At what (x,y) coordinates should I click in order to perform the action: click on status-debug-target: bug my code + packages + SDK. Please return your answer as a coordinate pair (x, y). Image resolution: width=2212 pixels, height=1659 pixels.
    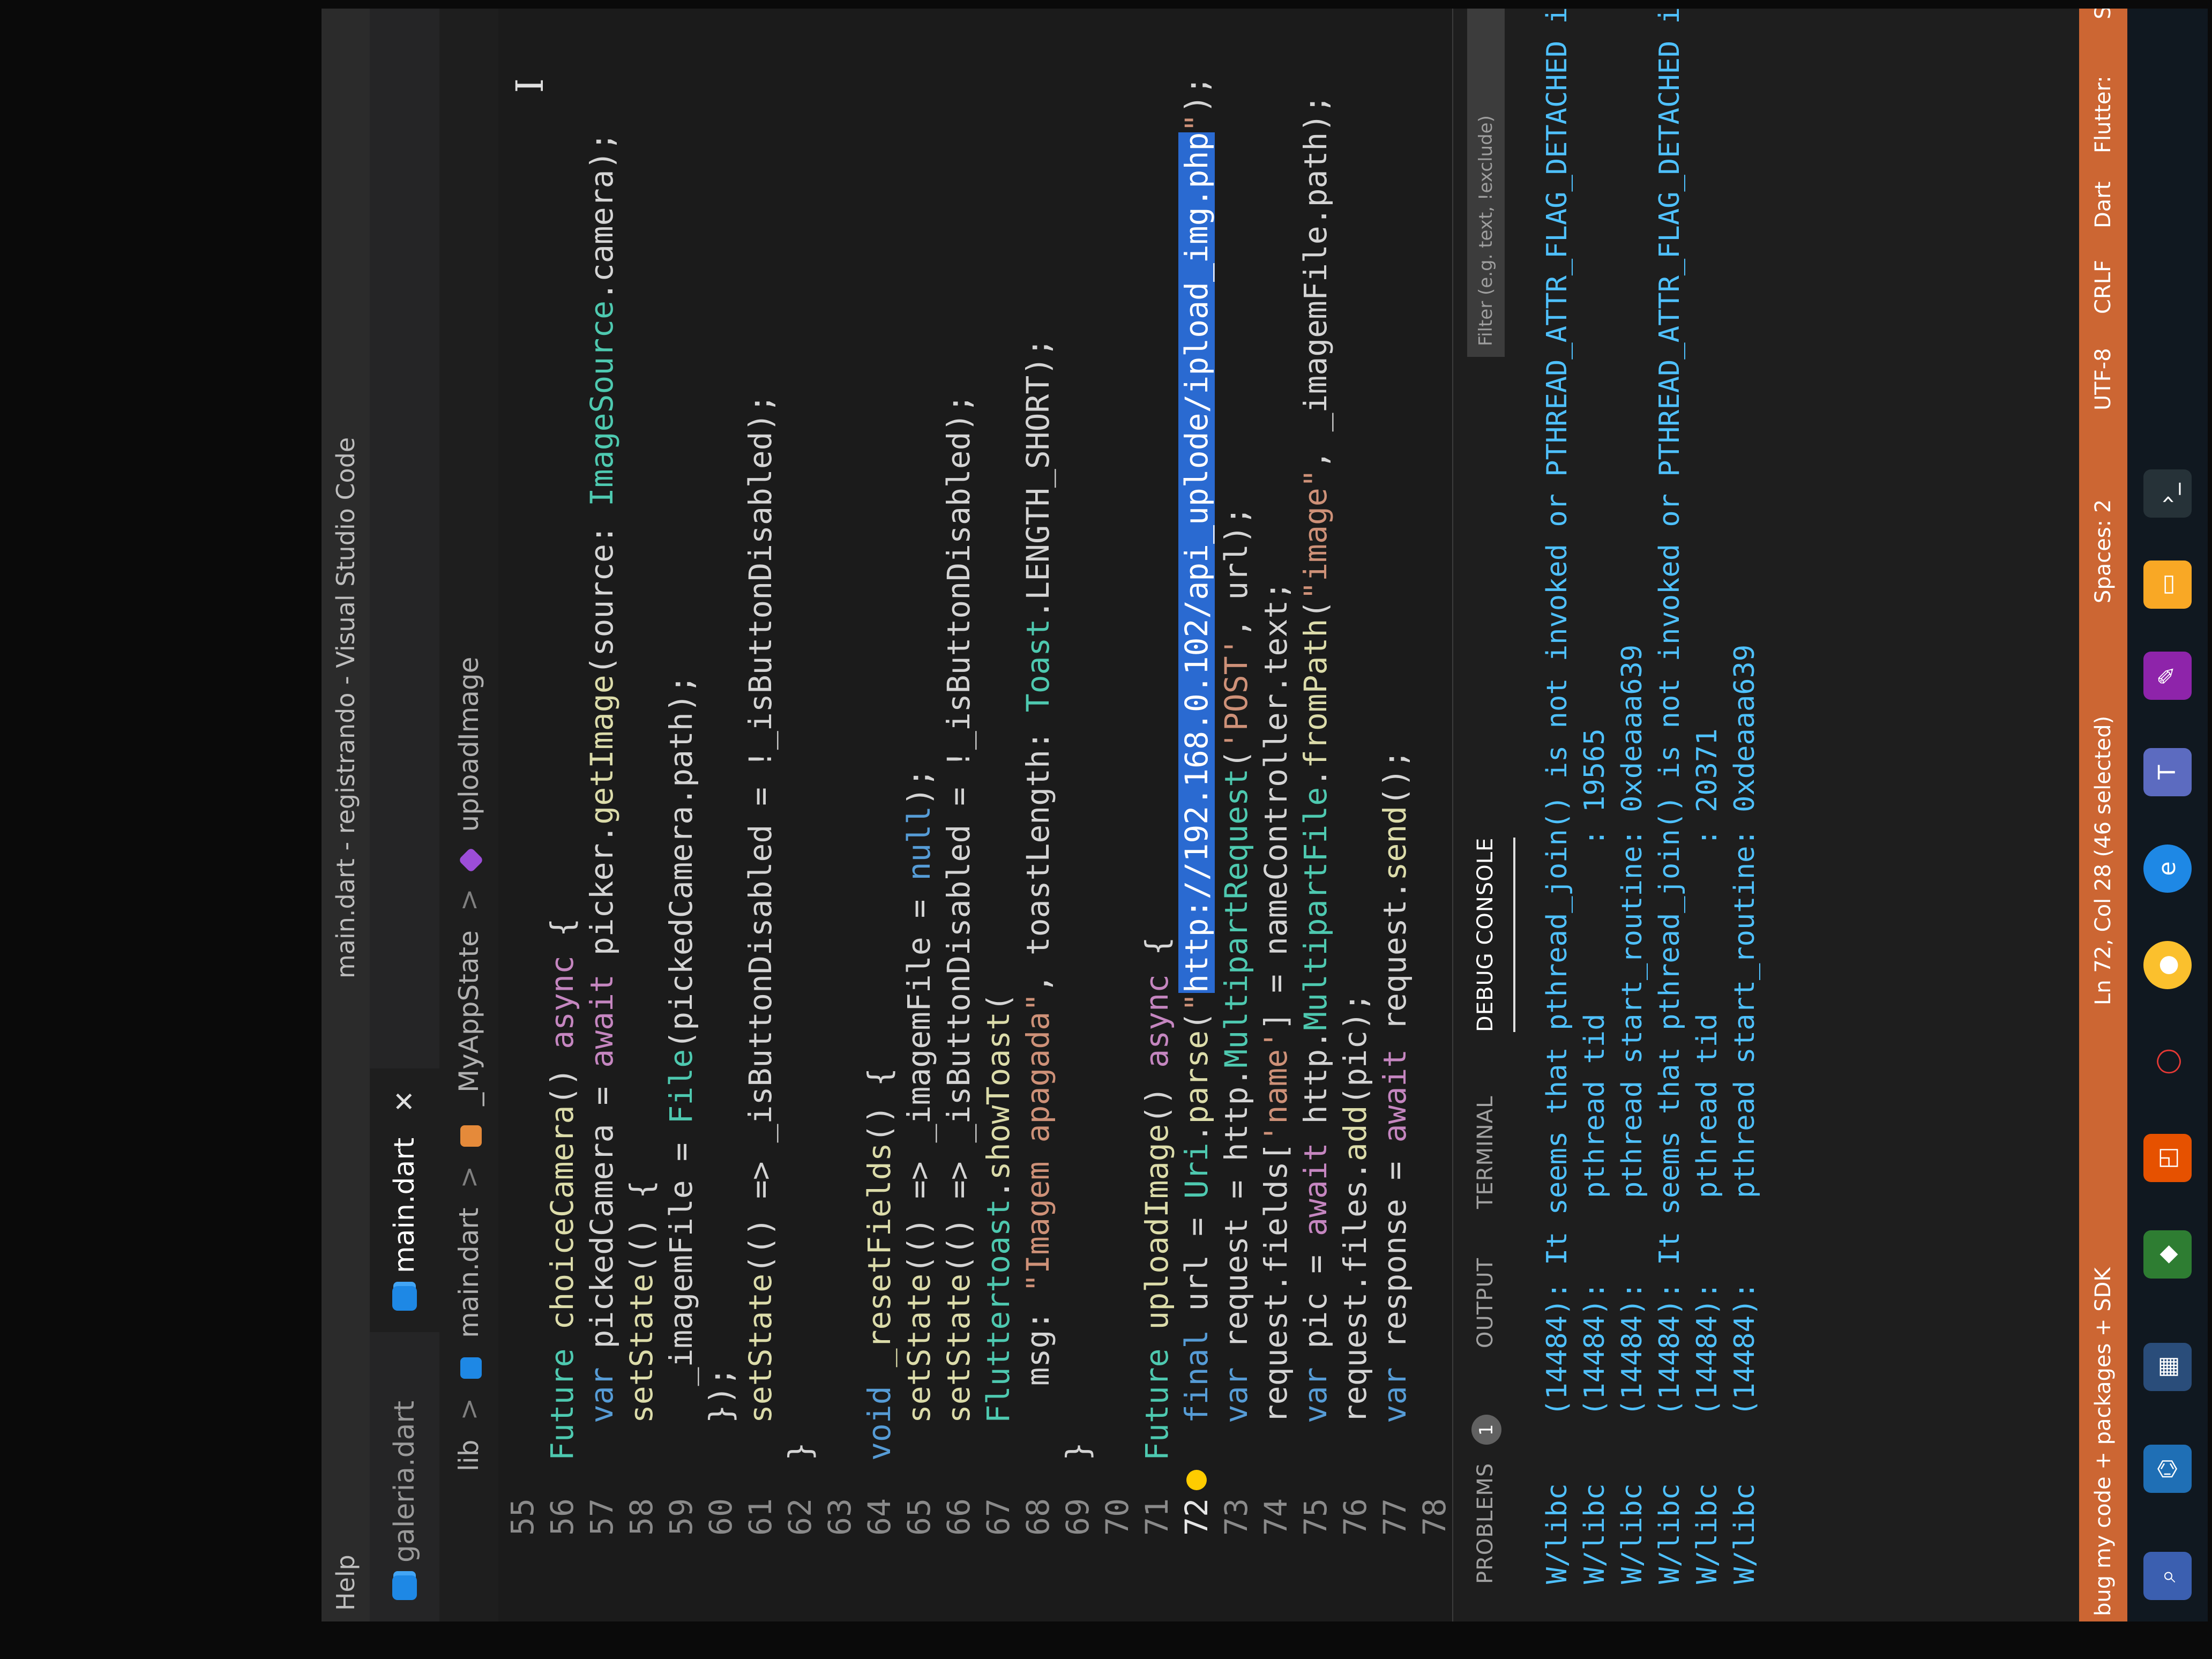
    Looking at the image, I should click on (2103, 1441).